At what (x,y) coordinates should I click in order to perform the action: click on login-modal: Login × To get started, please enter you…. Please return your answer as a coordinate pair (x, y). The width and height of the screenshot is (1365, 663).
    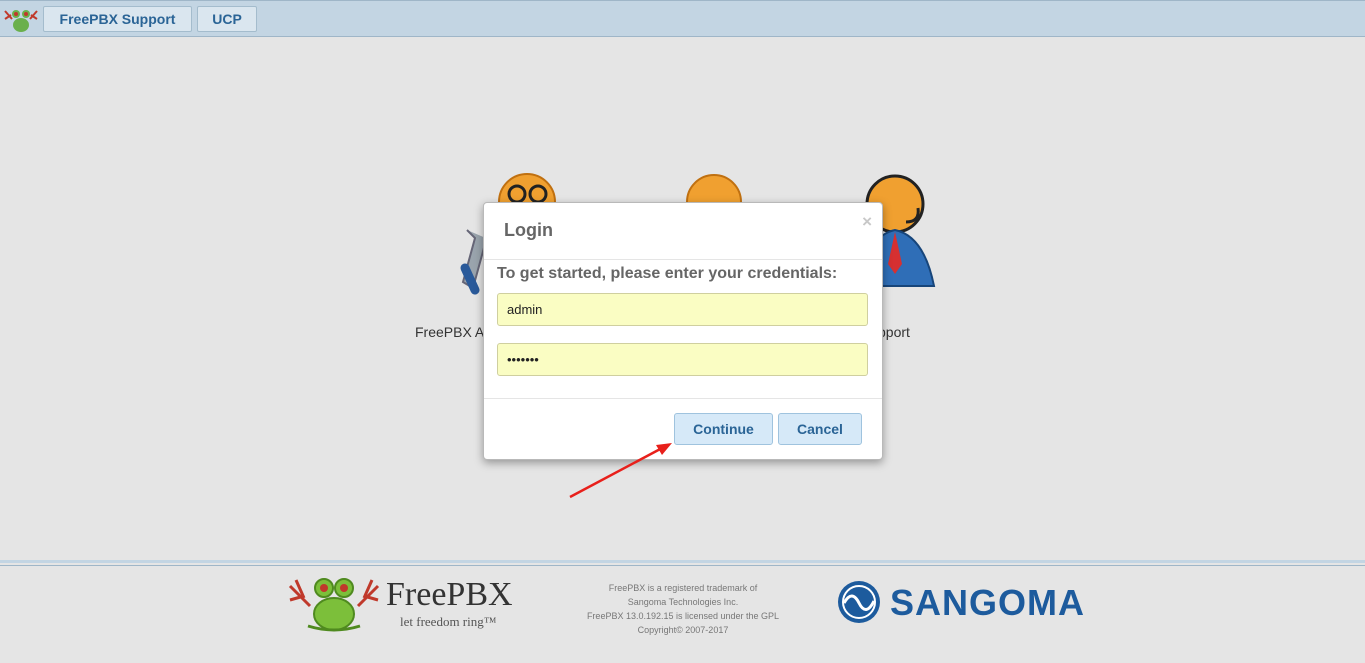
    Looking at the image, I should click on (683, 331).